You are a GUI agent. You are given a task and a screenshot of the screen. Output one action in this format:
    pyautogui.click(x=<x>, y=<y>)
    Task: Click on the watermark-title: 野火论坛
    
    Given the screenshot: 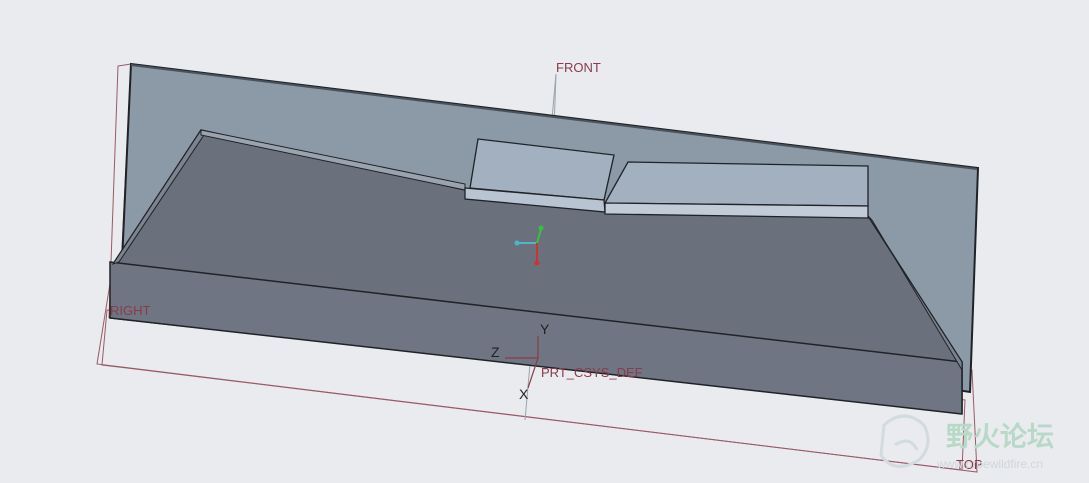 What is the action you would take?
    pyautogui.click(x=1000, y=437)
    